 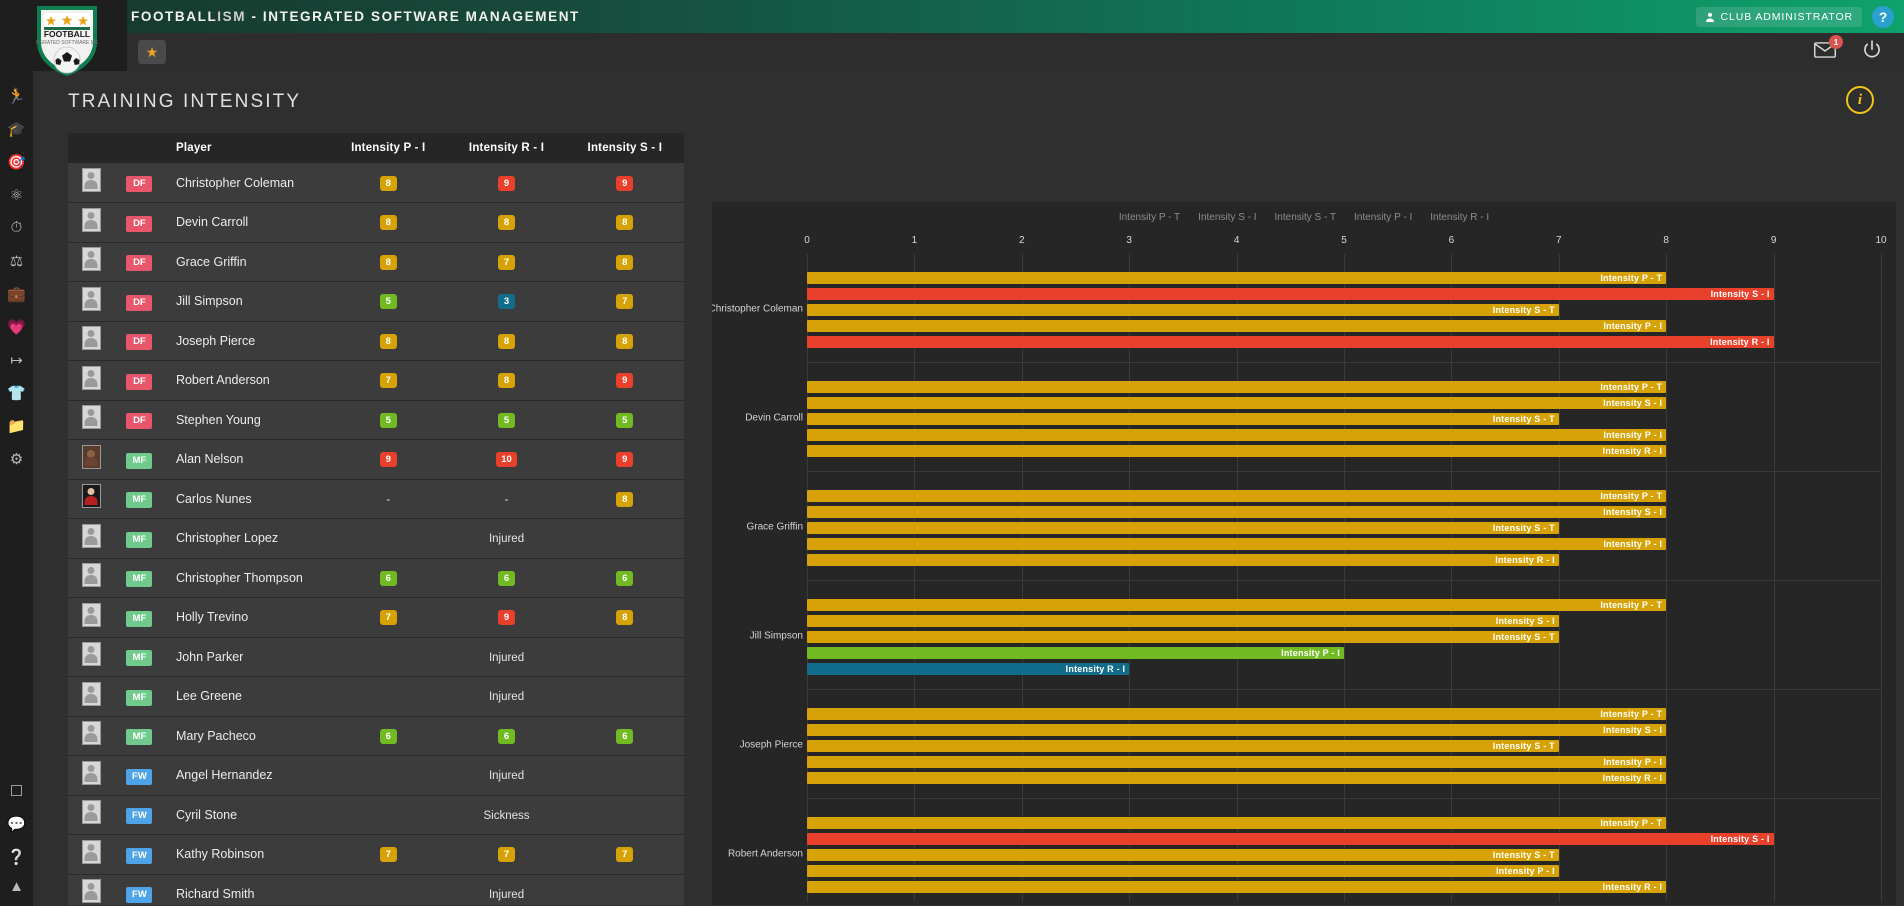 What do you see at coordinates (246, 889) in the screenshot?
I see `player-name-cell: Richard Smith` at bounding box center [246, 889].